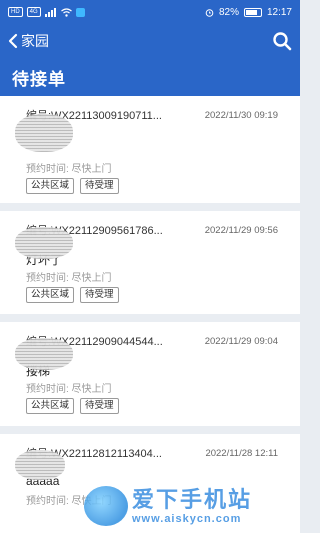  What do you see at coordinates (150, 41) in the screenshot?
I see `nav-bar: 家园` at bounding box center [150, 41].